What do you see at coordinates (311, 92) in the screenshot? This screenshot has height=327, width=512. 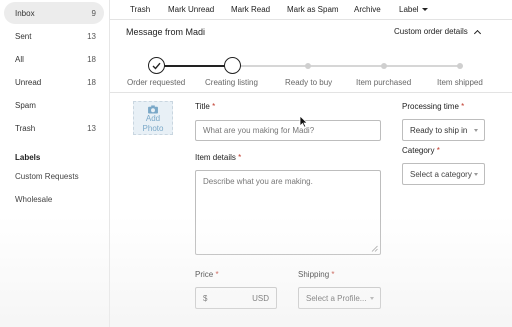 I see `section-divider` at bounding box center [311, 92].